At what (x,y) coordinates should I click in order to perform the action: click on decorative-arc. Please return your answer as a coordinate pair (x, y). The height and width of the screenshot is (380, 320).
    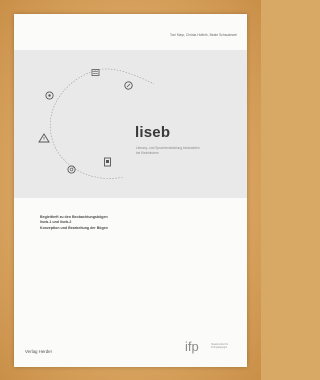
    Looking at the image, I should click on (102, 123).